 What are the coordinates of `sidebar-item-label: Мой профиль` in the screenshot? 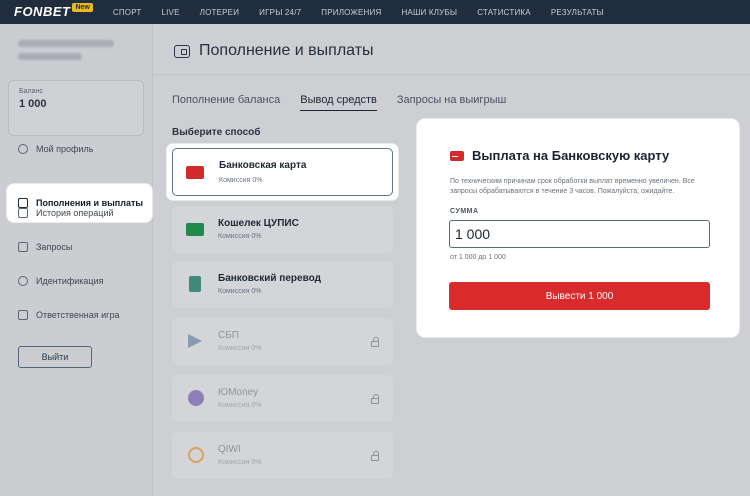 It's located at (65, 149).